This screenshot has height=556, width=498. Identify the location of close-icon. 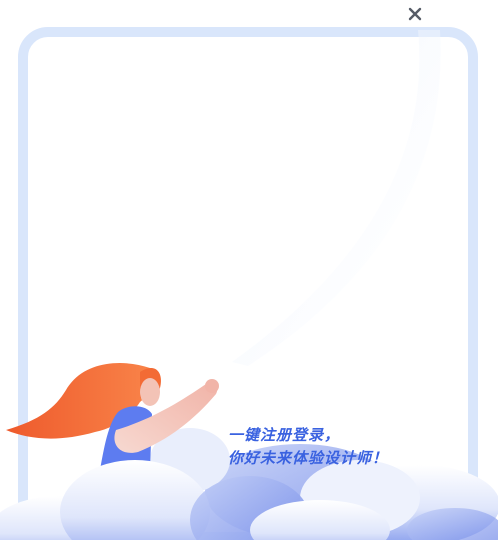
(415, 15).